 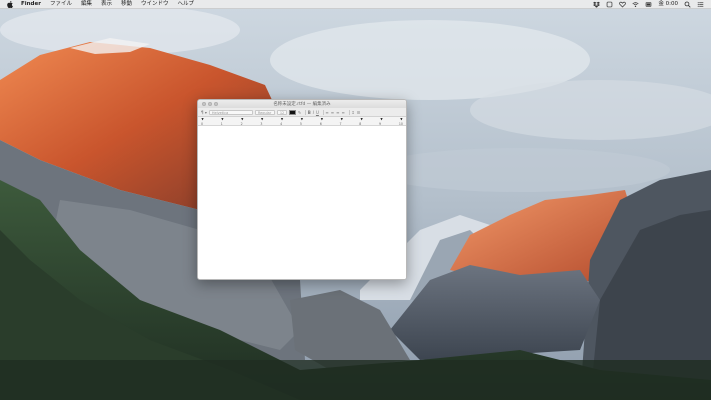 What do you see at coordinates (359, 112) in the screenshot?
I see `list-bullets-icon: ☰` at bounding box center [359, 112].